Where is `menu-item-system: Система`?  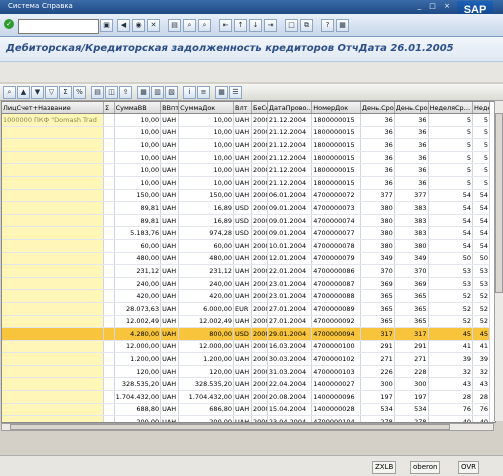
menu-item-system: Система is located at coordinates (23, 6).